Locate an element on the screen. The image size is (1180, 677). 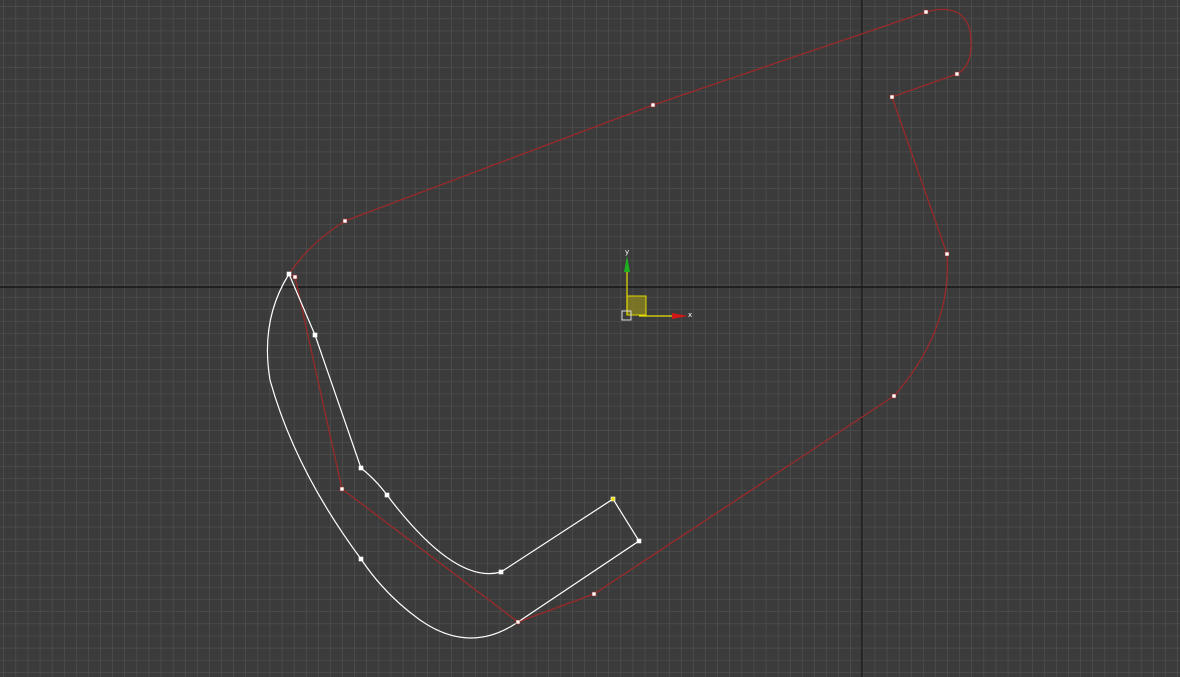
xy-plane-handle is located at coordinates (636, 305).